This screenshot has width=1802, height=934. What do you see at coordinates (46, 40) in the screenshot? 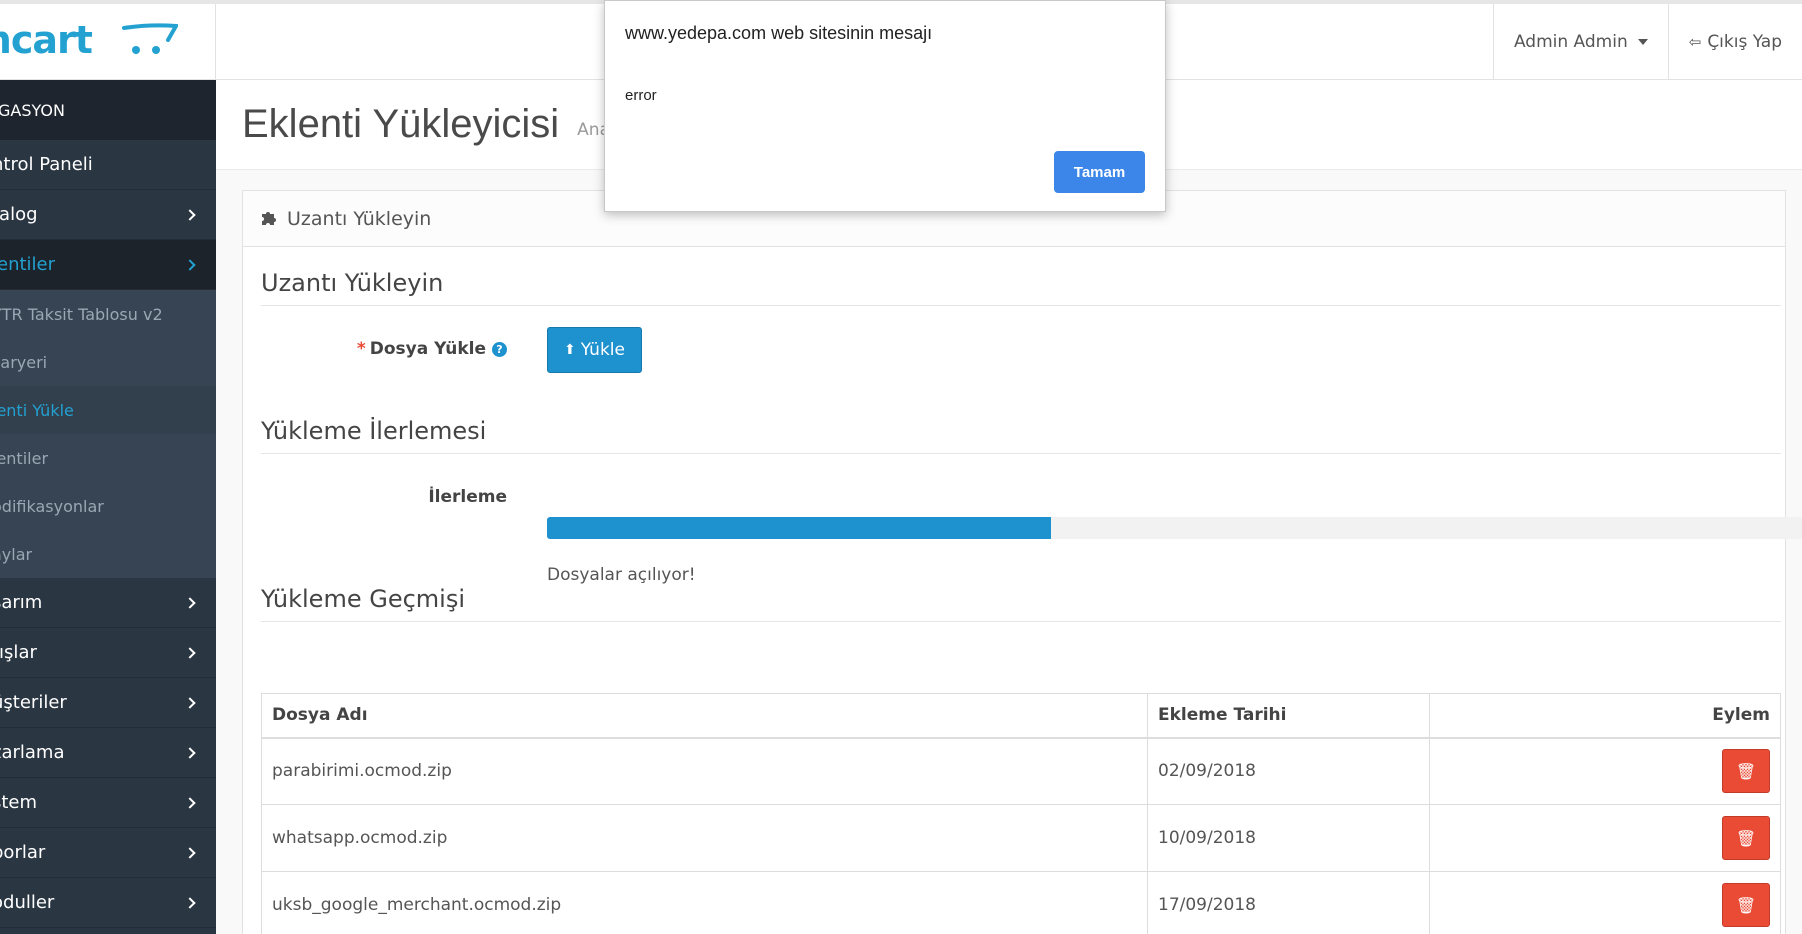
I see `logo-text: encart` at bounding box center [46, 40].